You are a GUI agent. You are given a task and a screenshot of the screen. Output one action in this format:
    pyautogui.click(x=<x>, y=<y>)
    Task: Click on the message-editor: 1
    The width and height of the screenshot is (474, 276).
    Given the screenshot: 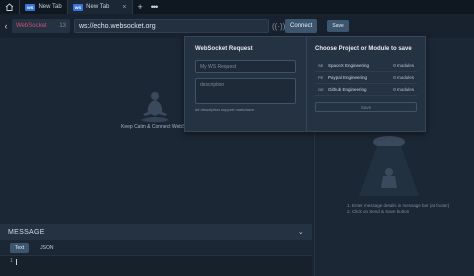 What is the action you would take?
    pyautogui.click(x=156, y=265)
    